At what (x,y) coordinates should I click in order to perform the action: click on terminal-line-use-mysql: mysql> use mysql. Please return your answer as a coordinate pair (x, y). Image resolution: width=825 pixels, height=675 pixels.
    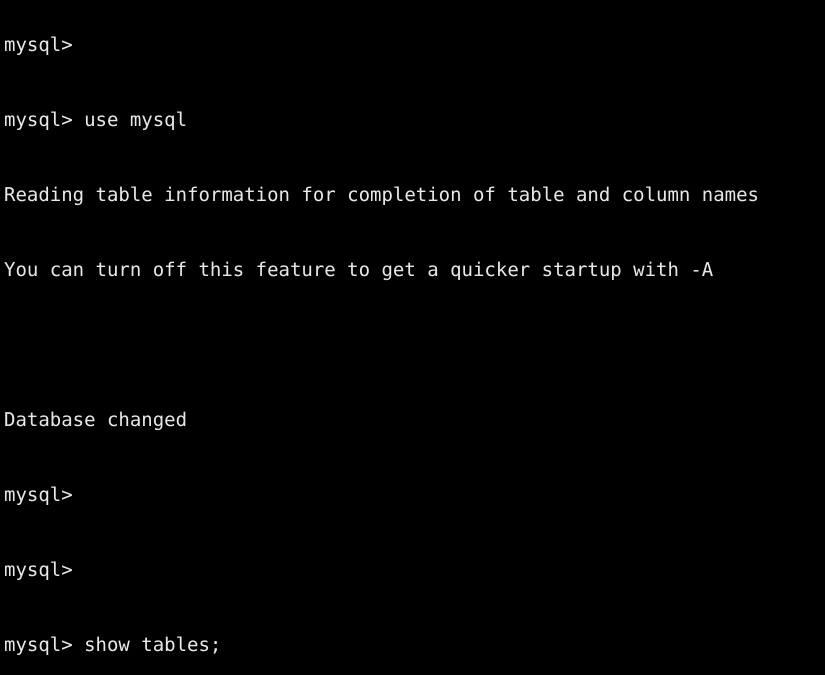
    Looking at the image, I should click on (96, 120).